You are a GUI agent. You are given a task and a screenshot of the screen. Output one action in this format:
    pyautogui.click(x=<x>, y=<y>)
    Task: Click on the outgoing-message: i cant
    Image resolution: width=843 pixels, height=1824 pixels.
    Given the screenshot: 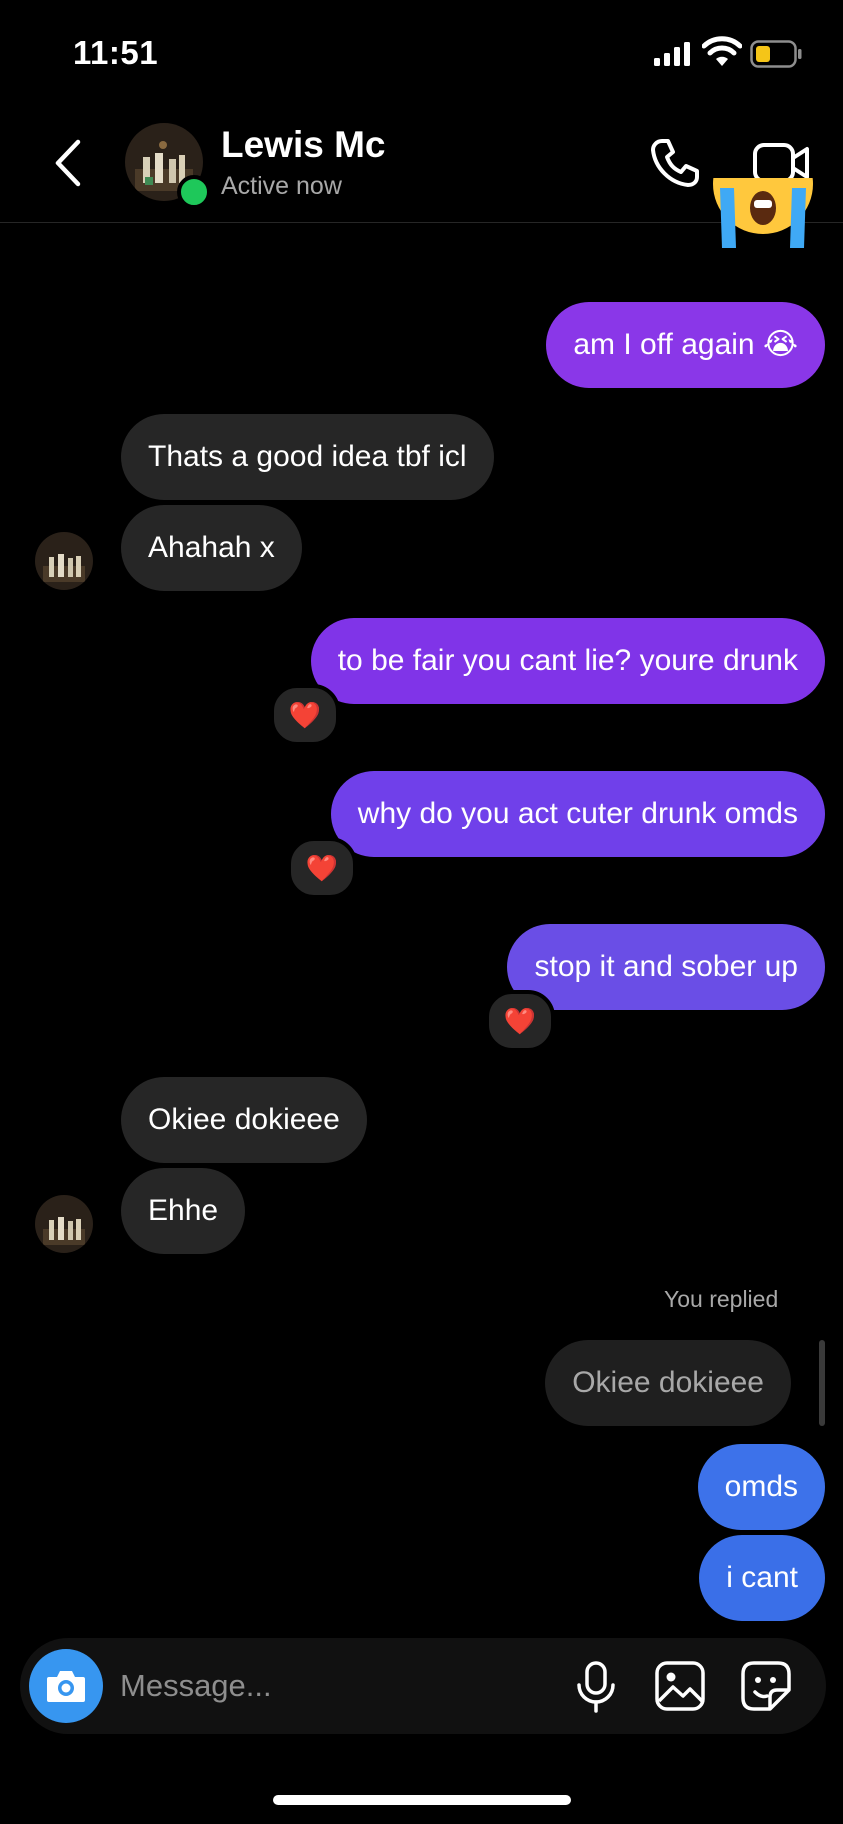 What is the action you would take?
    pyautogui.click(x=762, y=1578)
    